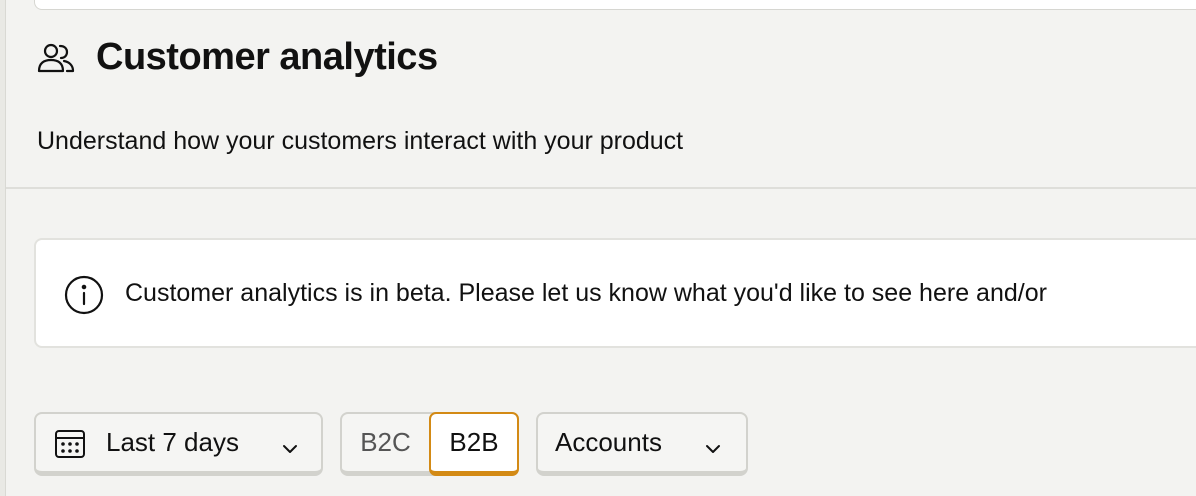  Describe the element at coordinates (56, 58) in the screenshot. I see `users-icon` at that location.